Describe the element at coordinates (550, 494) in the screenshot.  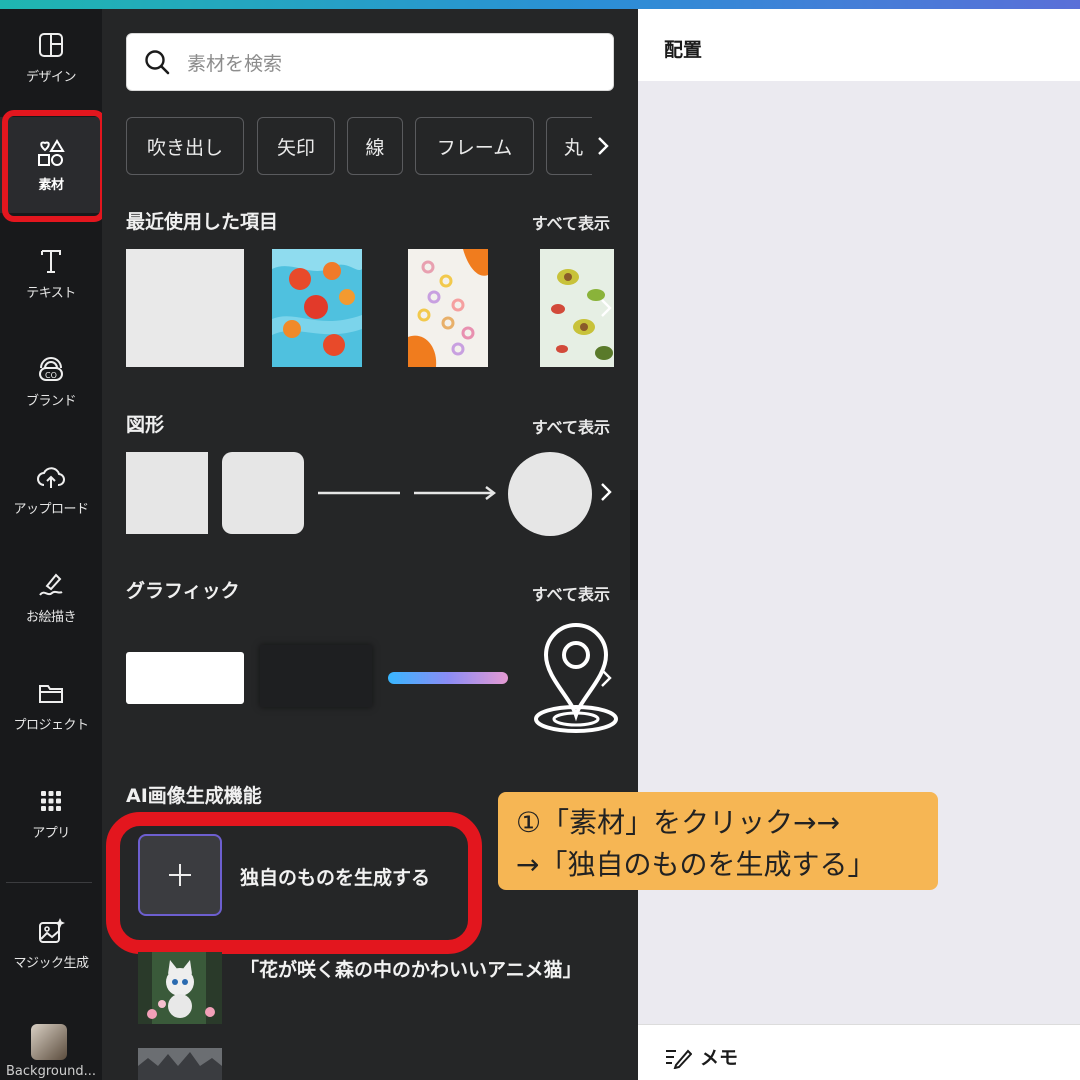
I see `shape-circle` at that location.